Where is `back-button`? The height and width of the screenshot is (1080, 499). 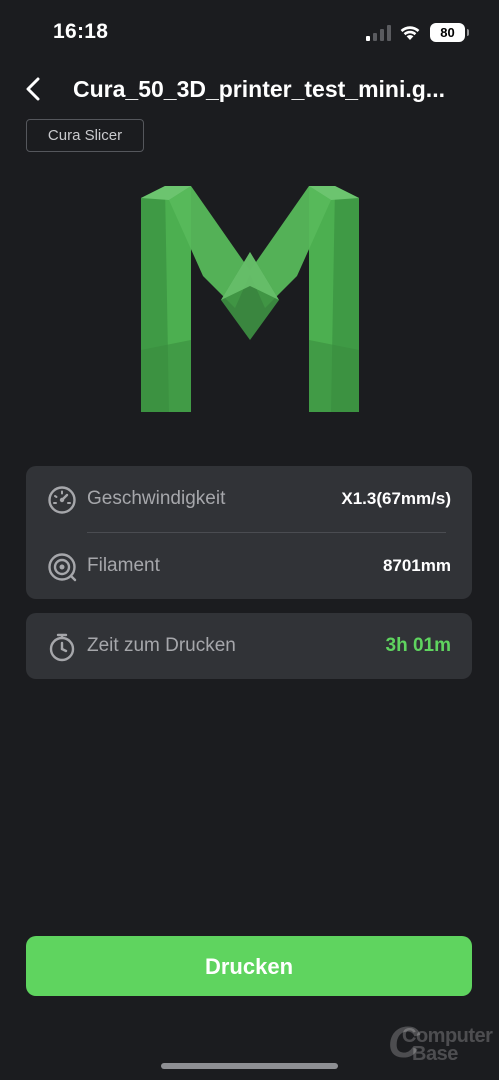
back-button is located at coordinates (33, 89).